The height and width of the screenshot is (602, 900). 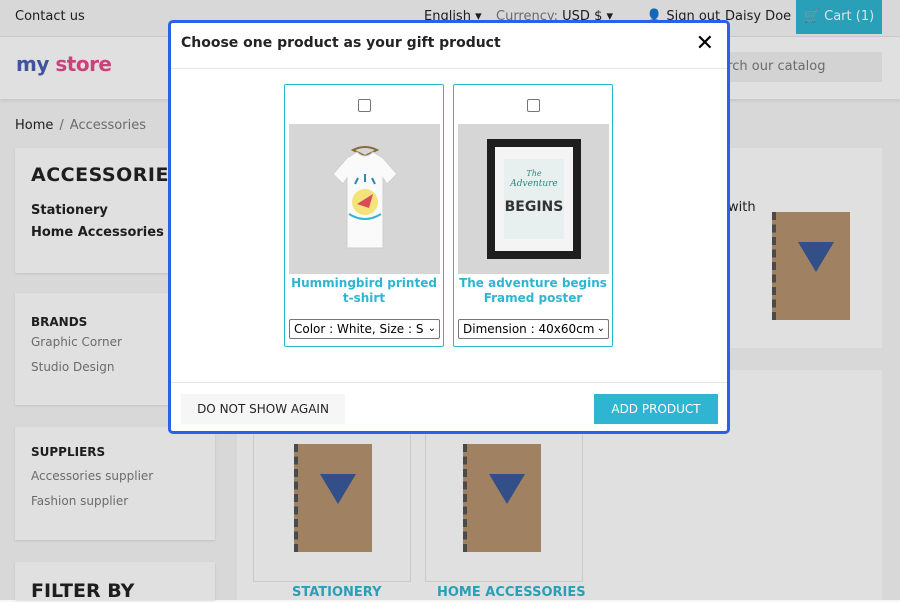 I want to click on gift-product-name: The adventure begins Framed poster, so click(x=533, y=291).